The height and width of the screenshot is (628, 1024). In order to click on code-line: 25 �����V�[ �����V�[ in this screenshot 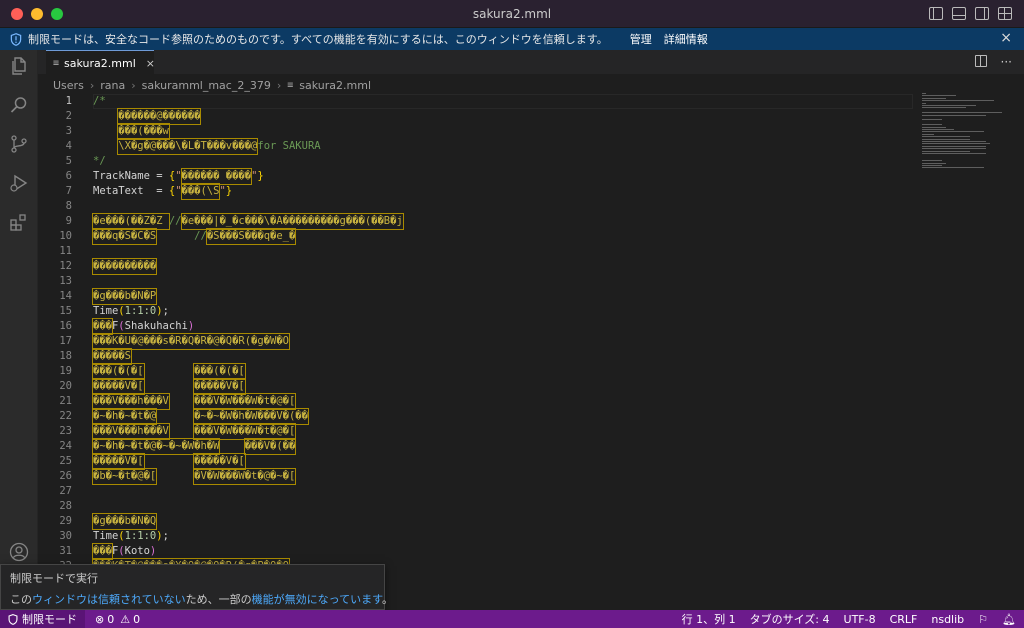, I will do `click(478, 461)`.